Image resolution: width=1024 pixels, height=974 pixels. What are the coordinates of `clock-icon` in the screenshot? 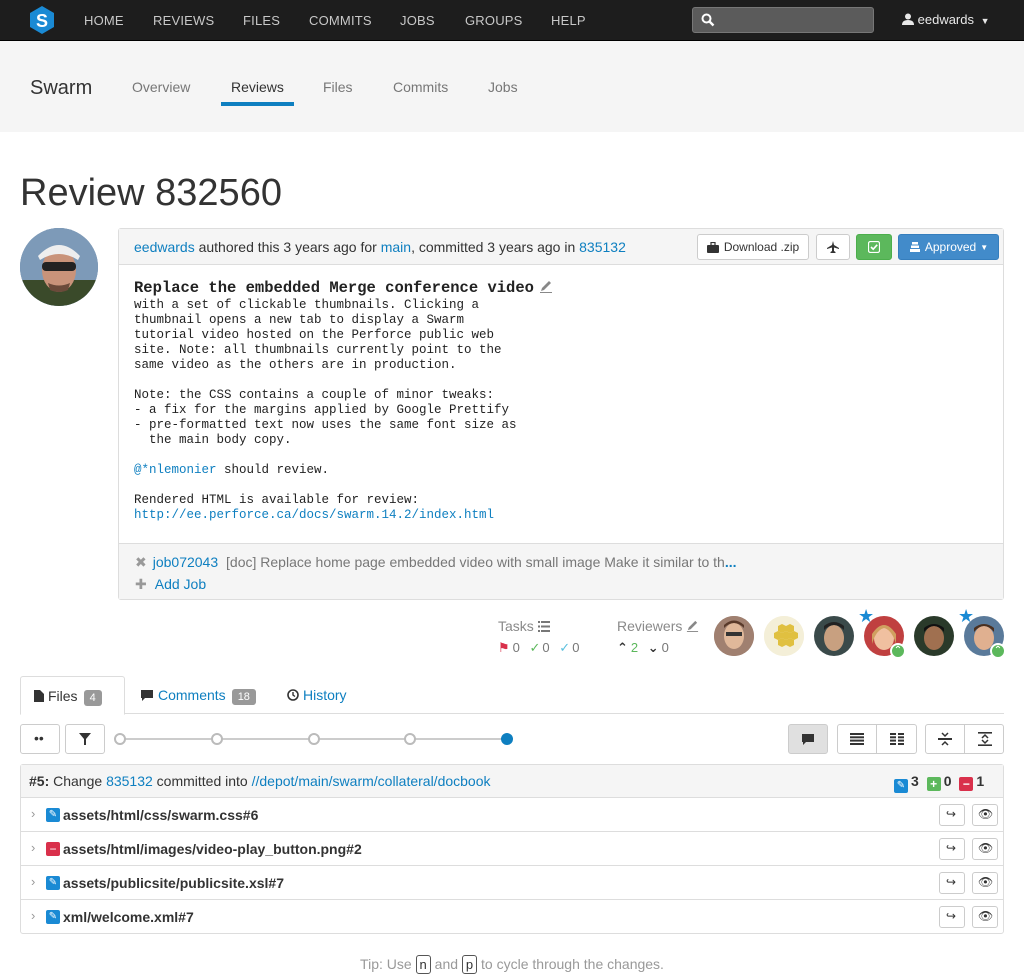 It's located at (293, 695).